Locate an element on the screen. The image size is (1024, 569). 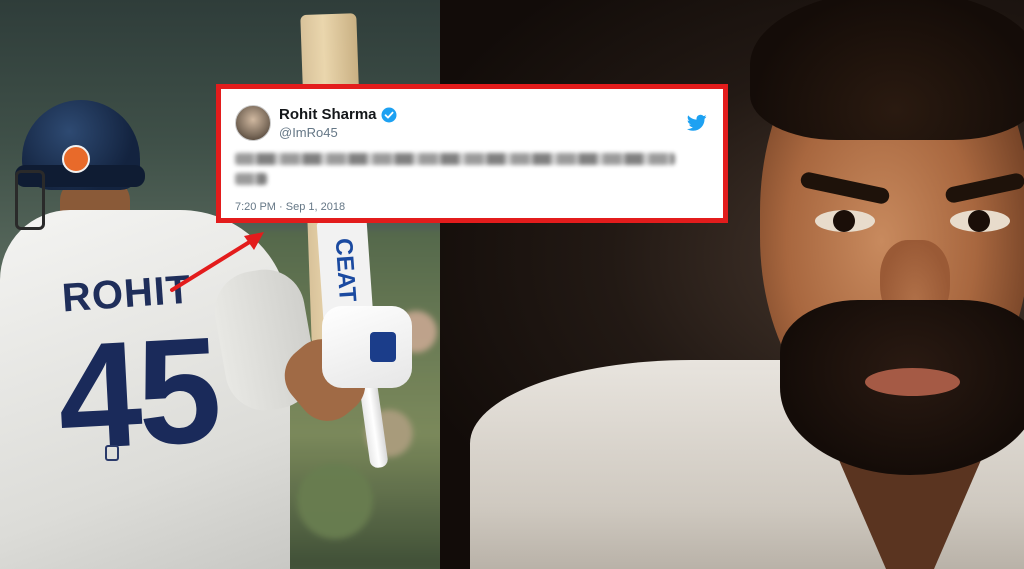
portrait-hair is located at coordinates (887, 70).